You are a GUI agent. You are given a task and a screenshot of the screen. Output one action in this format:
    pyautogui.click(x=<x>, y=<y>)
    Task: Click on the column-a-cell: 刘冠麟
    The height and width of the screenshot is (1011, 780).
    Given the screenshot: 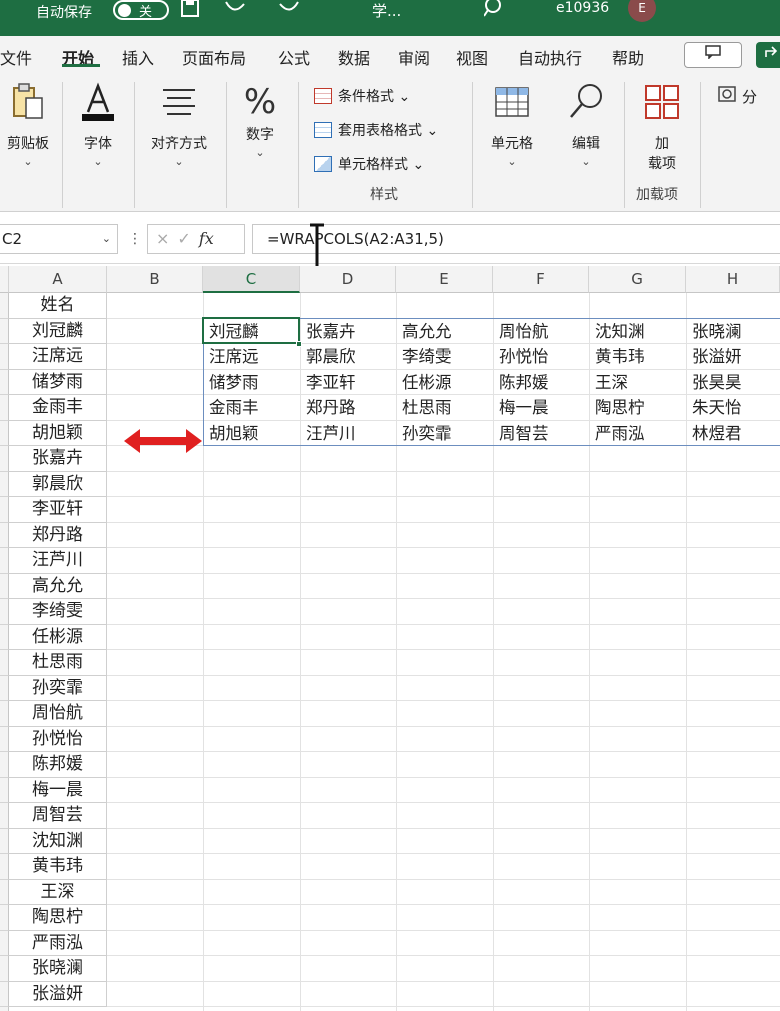 What is the action you would take?
    pyautogui.click(x=58, y=331)
    